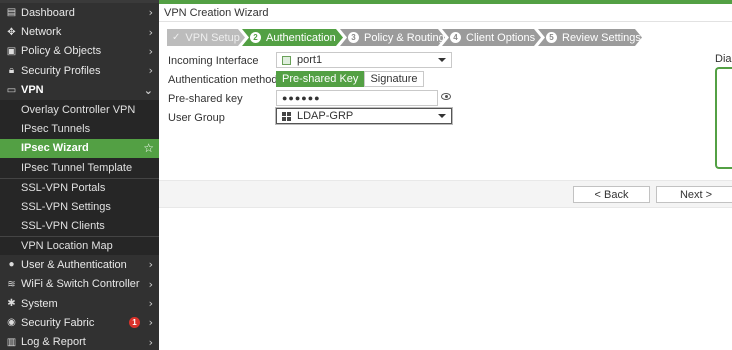  Describe the element at coordinates (601, 37) in the screenshot. I see `step-label: Review Settings` at that location.